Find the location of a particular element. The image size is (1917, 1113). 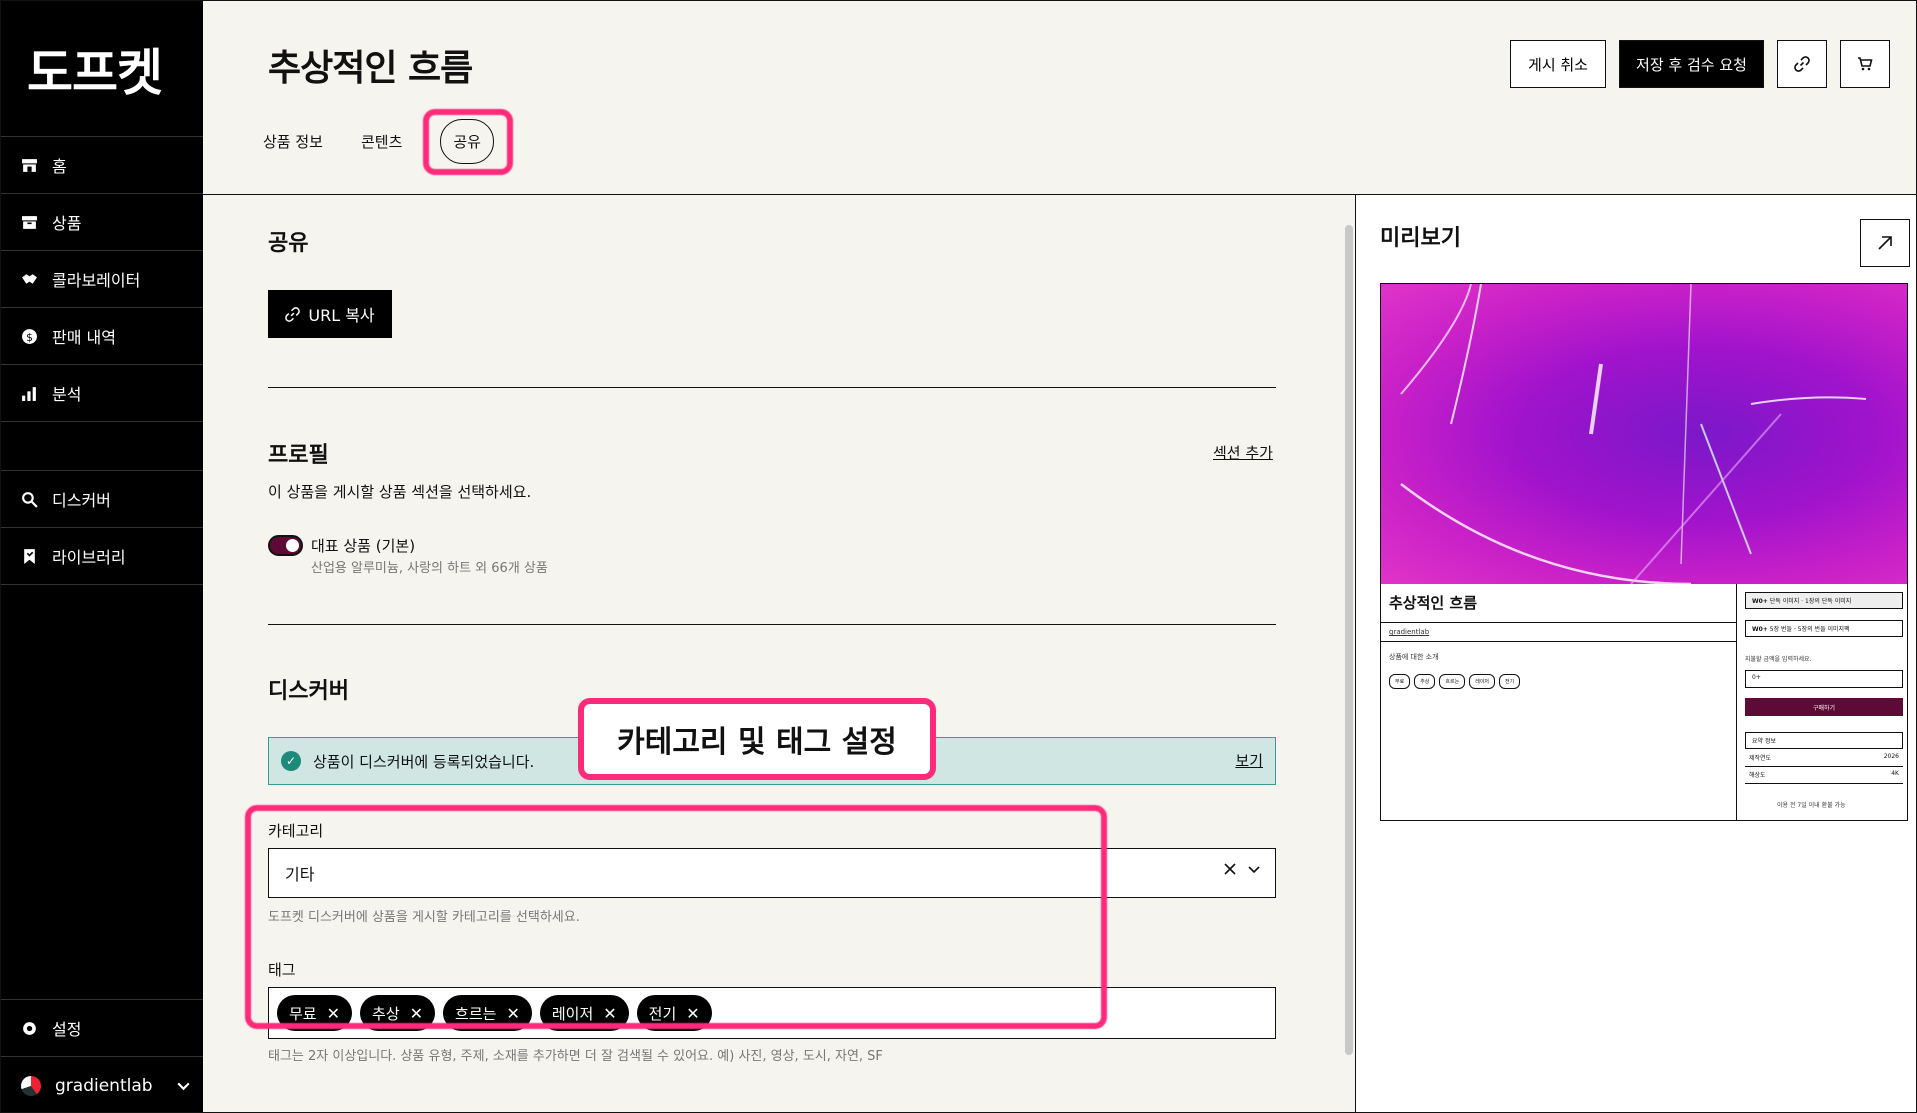

refund-note: 이용 전 7일 이내 환불 가능 is located at coordinates (1811, 805).